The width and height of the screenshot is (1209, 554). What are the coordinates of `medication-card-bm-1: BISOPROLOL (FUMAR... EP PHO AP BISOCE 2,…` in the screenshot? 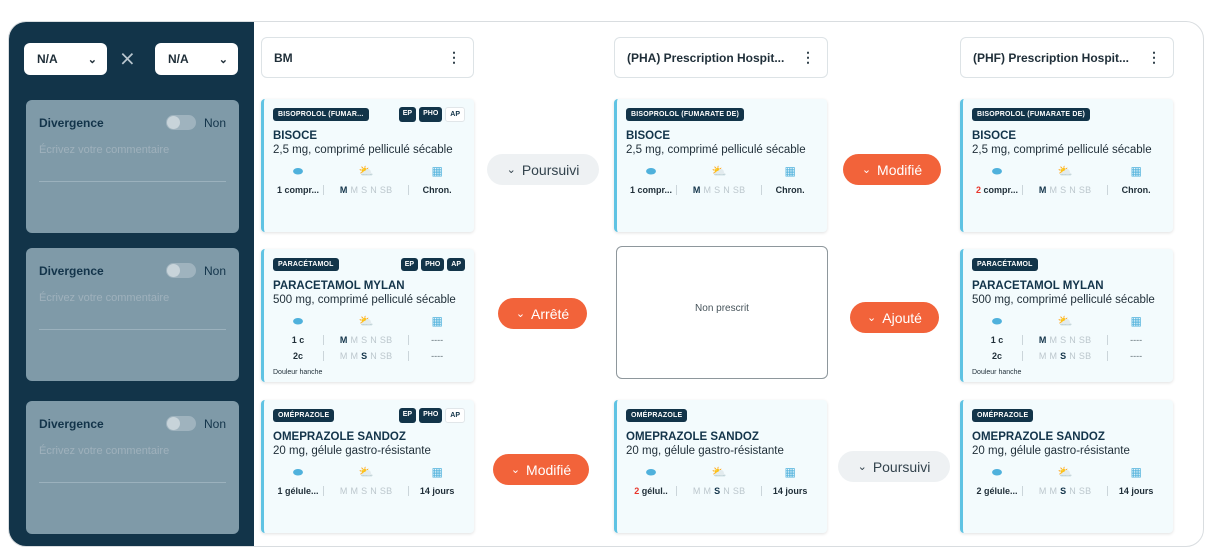 It's located at (367, 165).